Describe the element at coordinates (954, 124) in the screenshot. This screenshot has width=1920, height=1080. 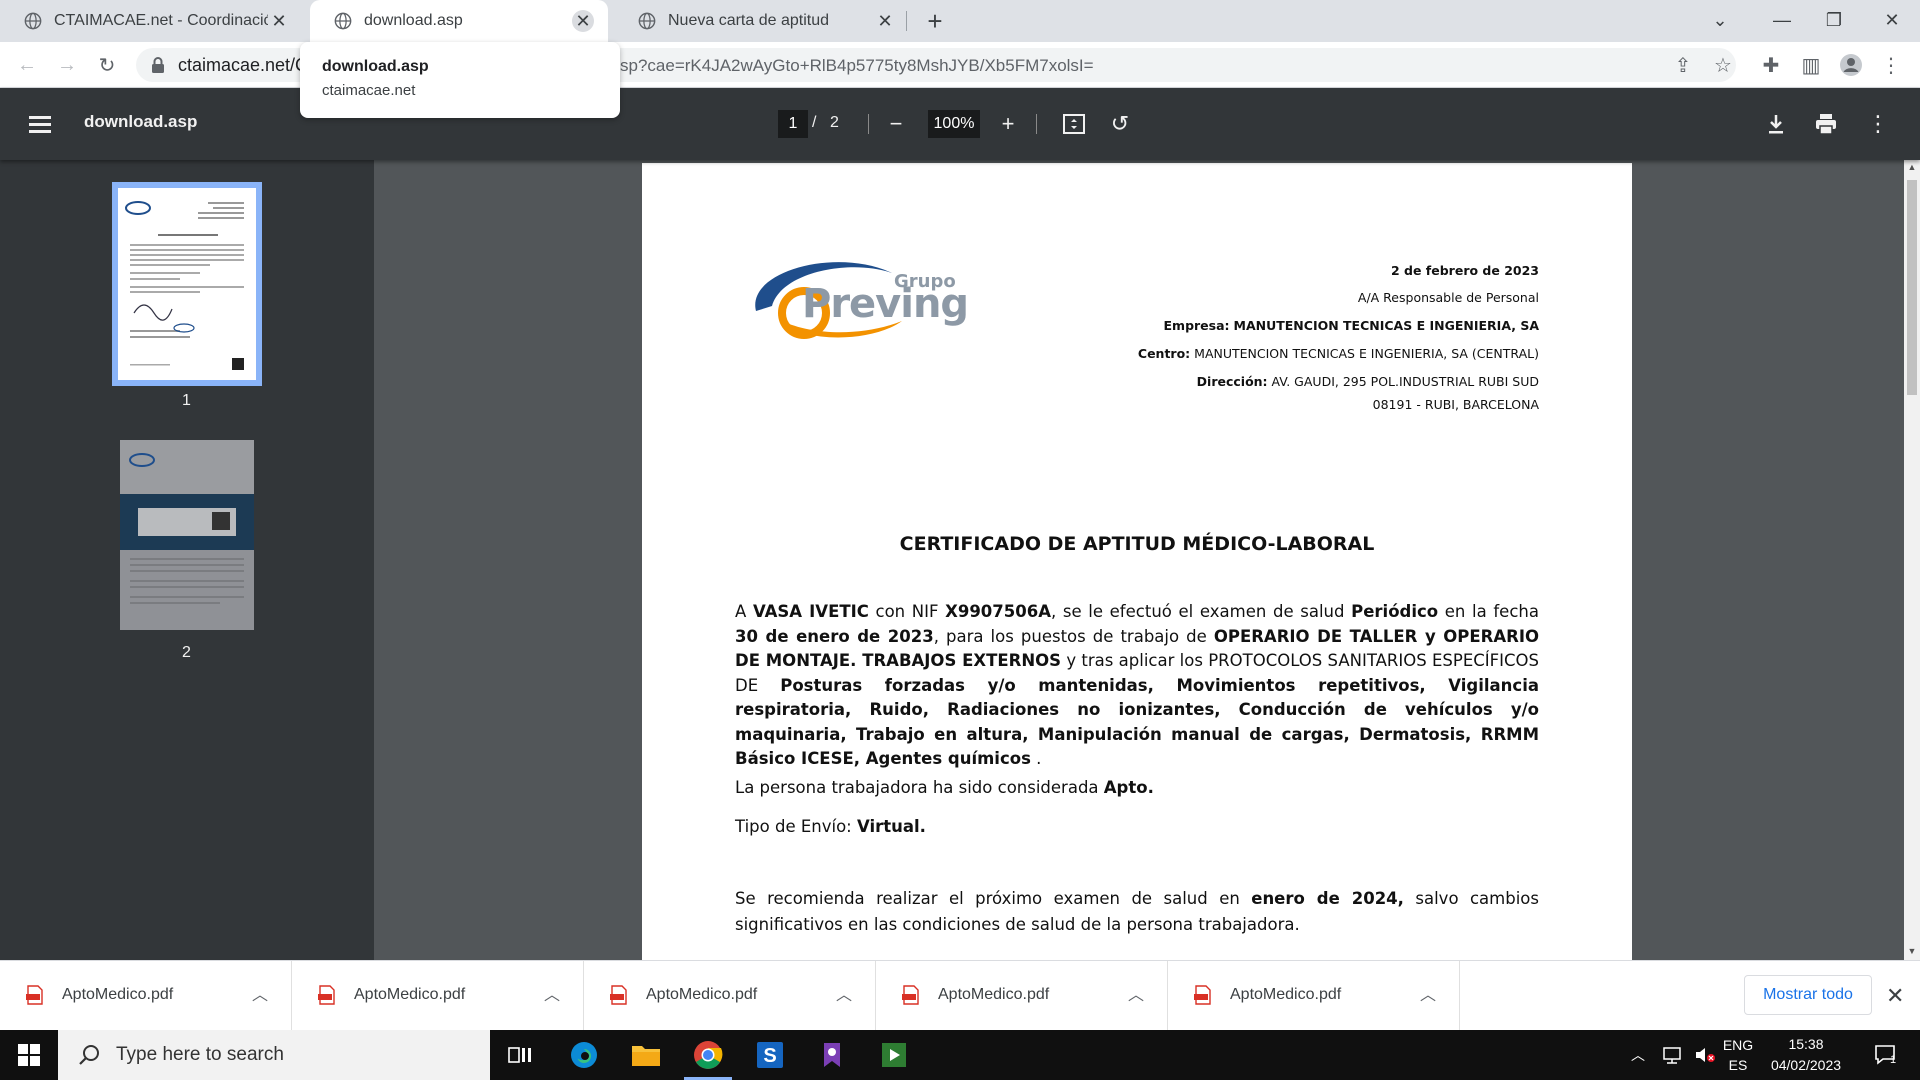
I see `zoom-input: 100%` at that location.